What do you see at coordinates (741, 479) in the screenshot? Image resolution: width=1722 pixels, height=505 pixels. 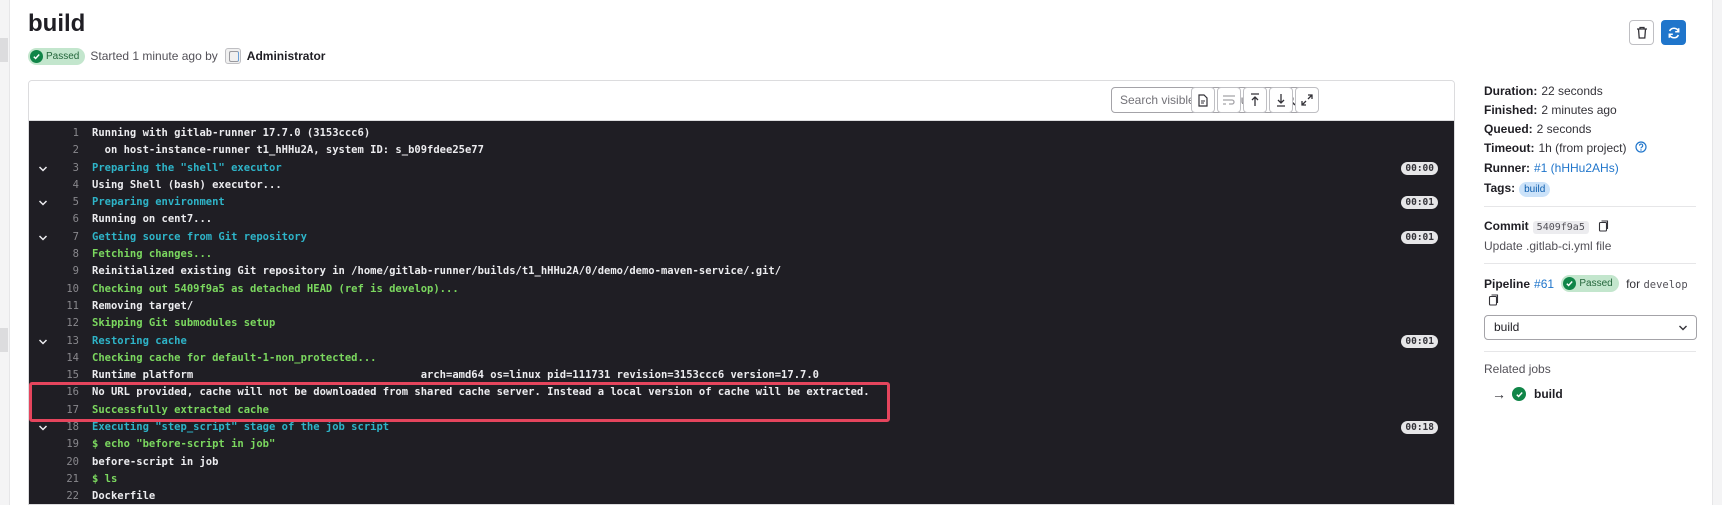 I see `log-line: 21 $ ls` at bounding box center [741, 479].